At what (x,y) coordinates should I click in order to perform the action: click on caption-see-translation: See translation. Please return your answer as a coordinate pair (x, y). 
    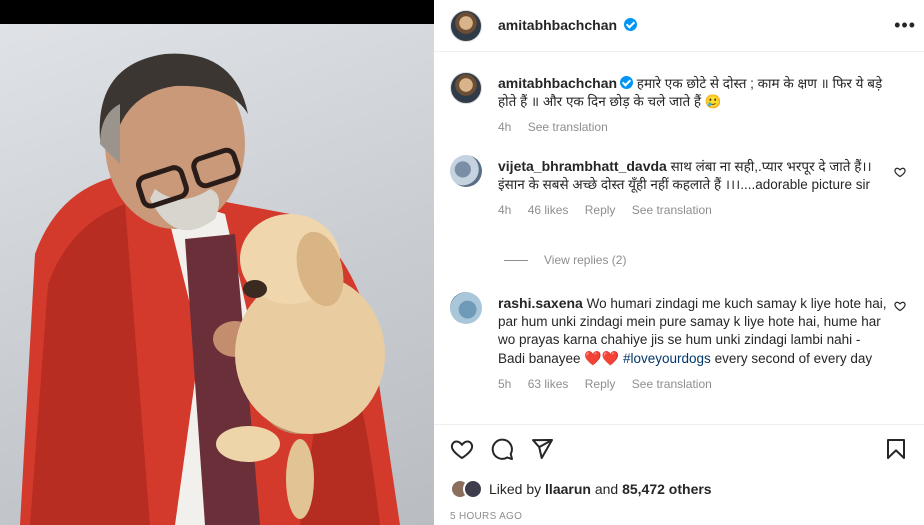
    Looking at the image, I should click on (568, 127).